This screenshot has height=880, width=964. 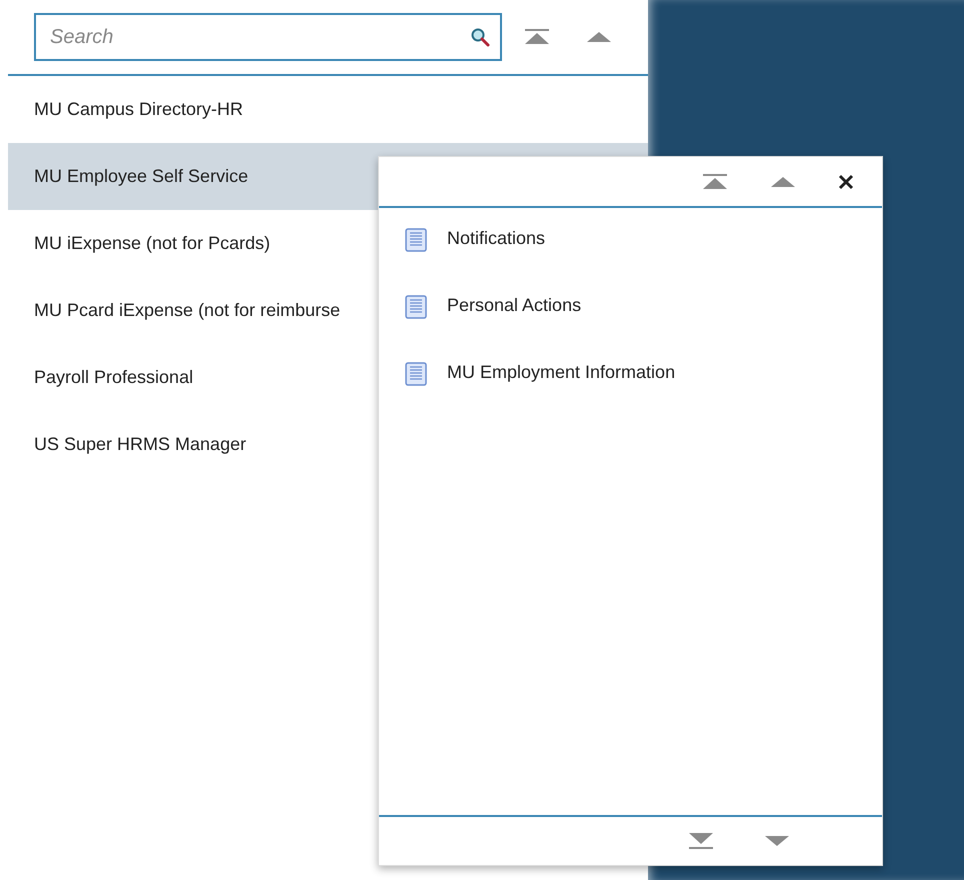 I want to click on submenu-item: Notifications, so click(x=496, y=238).